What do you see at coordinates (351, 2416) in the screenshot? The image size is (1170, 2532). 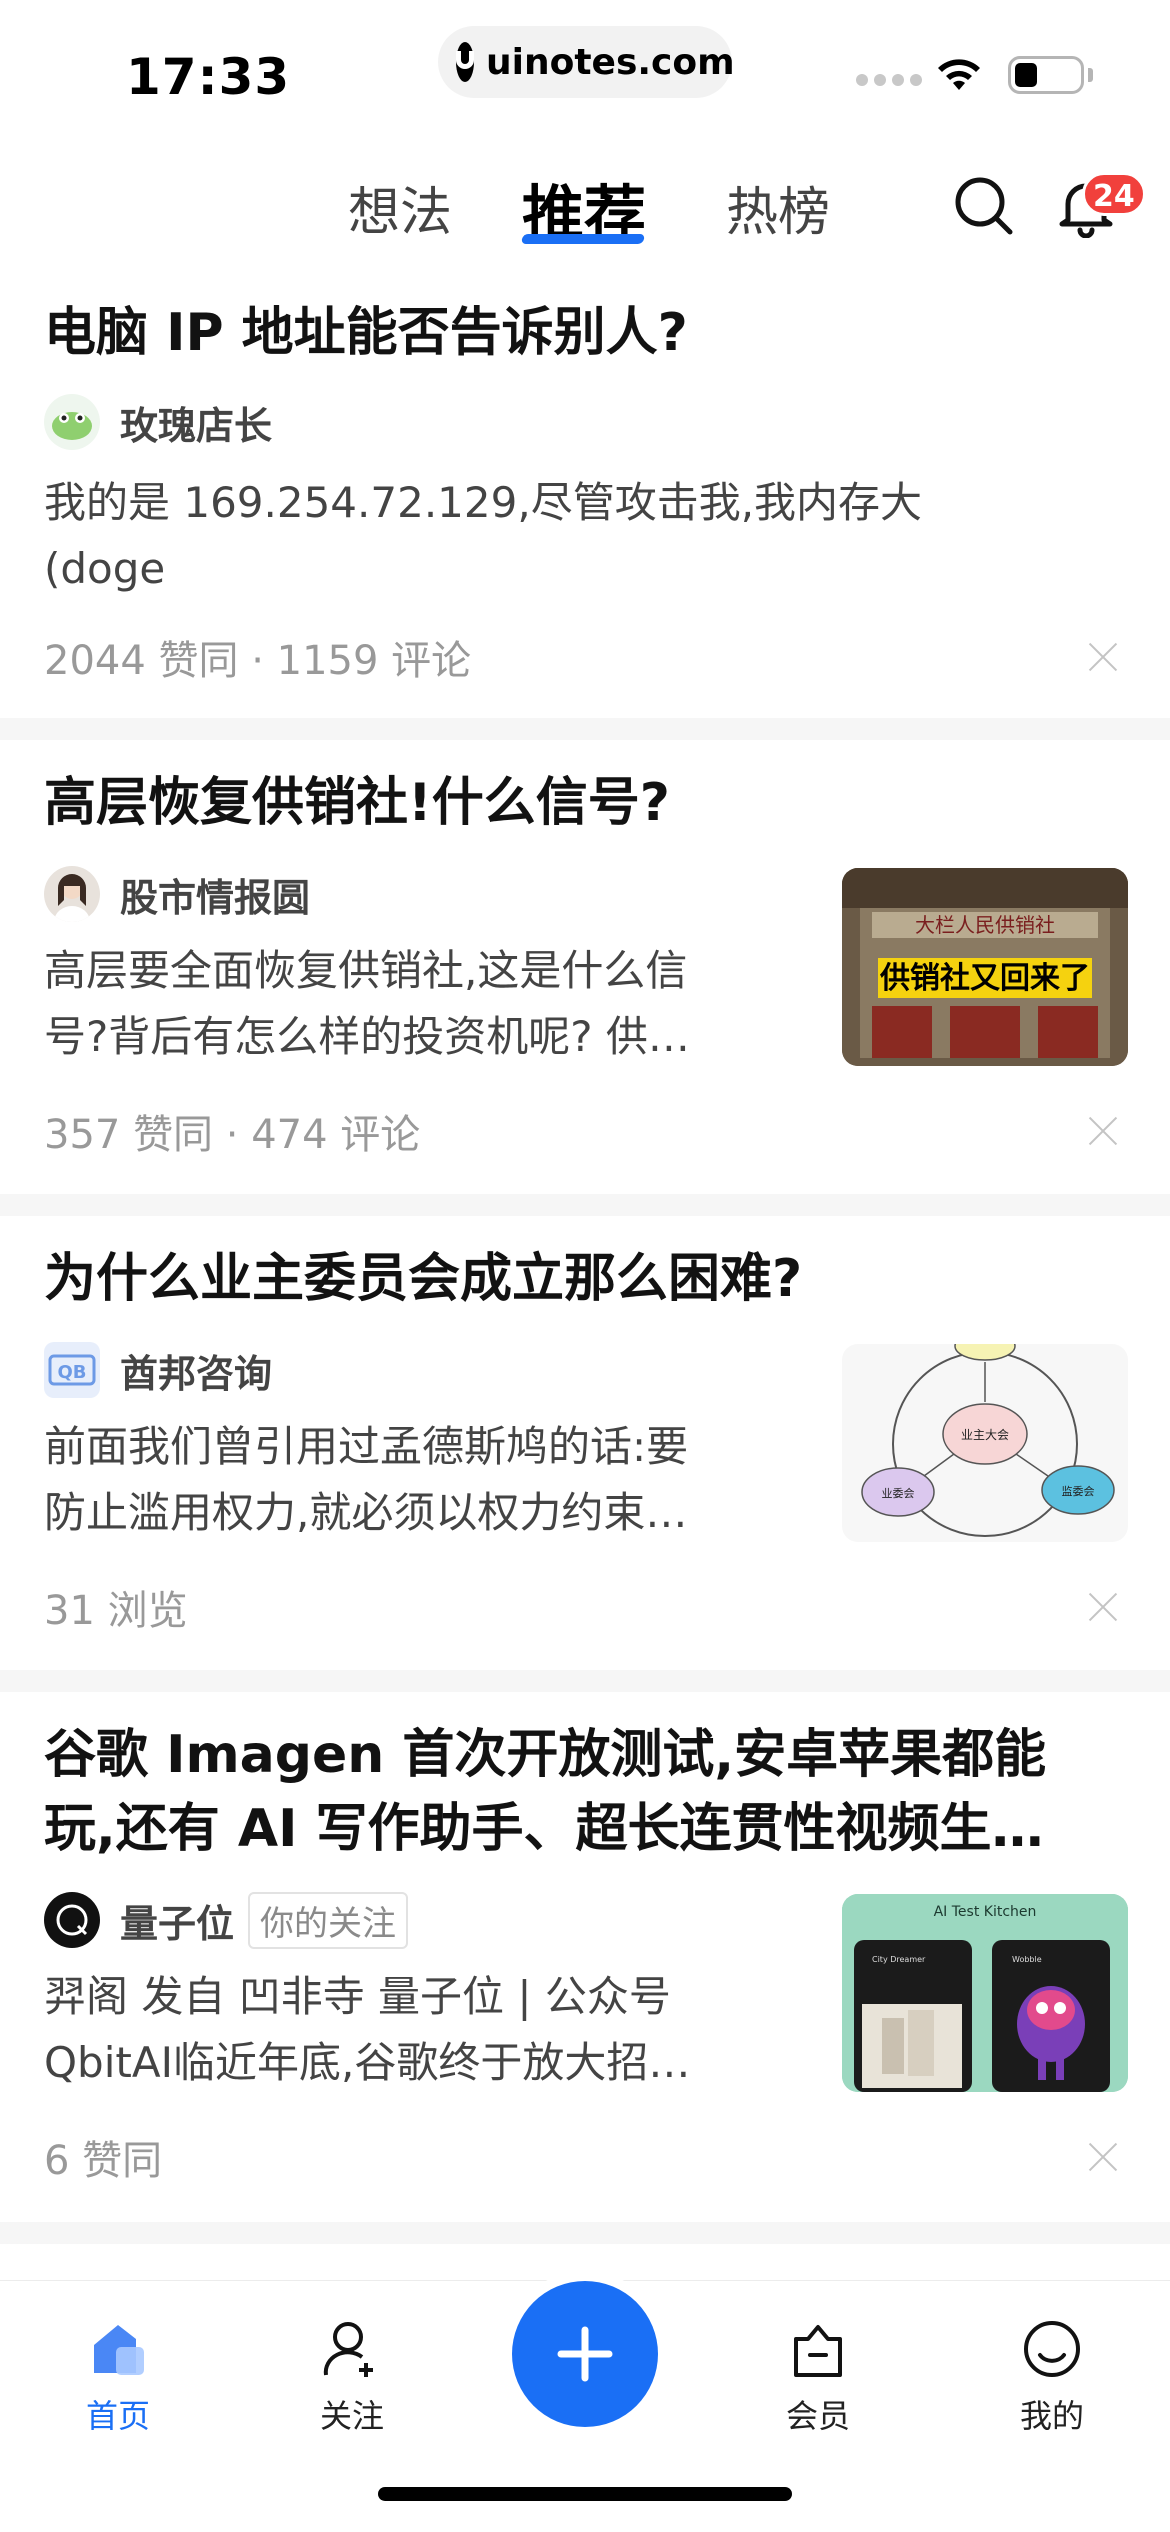 I see `nav-label: 关注` at bounding box center [351, 2416].